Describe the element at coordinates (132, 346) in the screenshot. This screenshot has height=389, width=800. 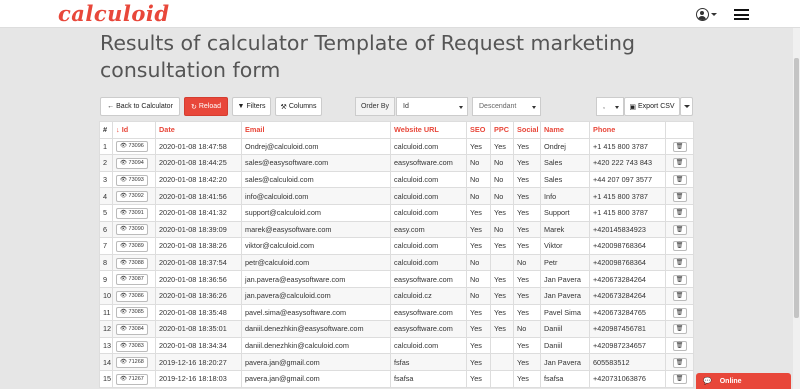
I see `view-entry-button: 👁 73083` at that location.